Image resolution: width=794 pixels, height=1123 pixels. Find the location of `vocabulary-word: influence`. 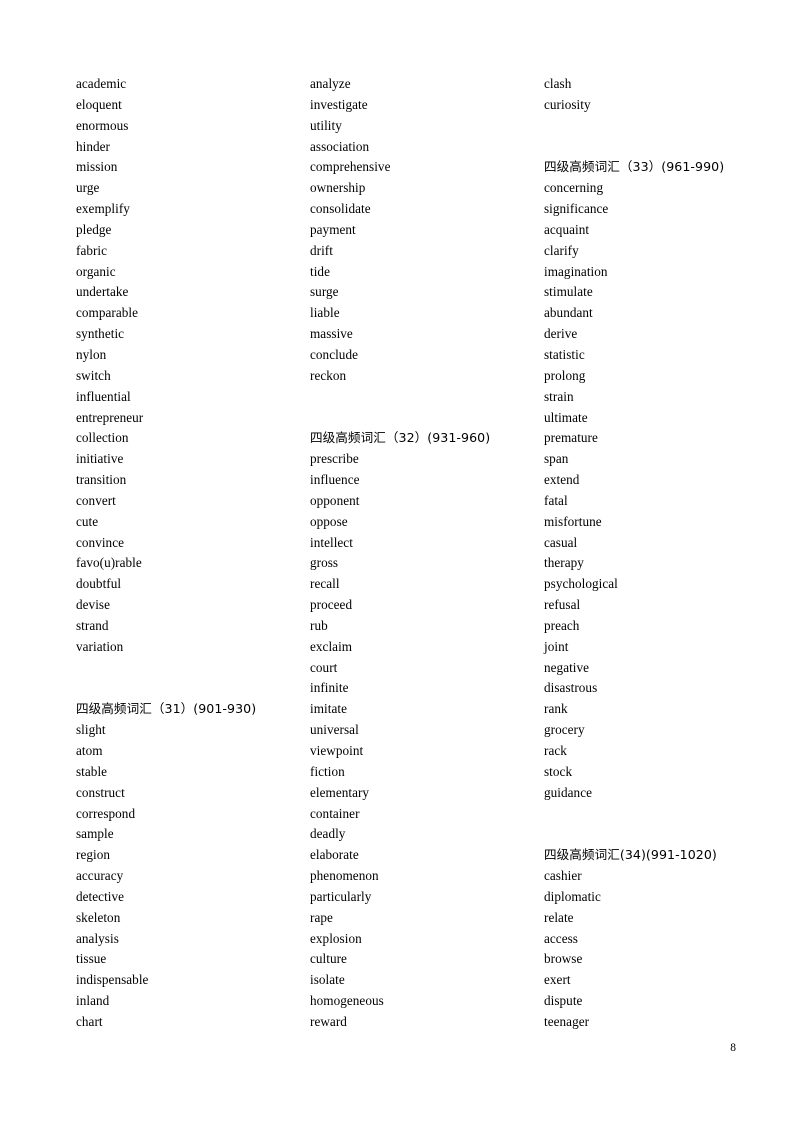

vocabulary-word: influence is located at coordinates (335, 480).